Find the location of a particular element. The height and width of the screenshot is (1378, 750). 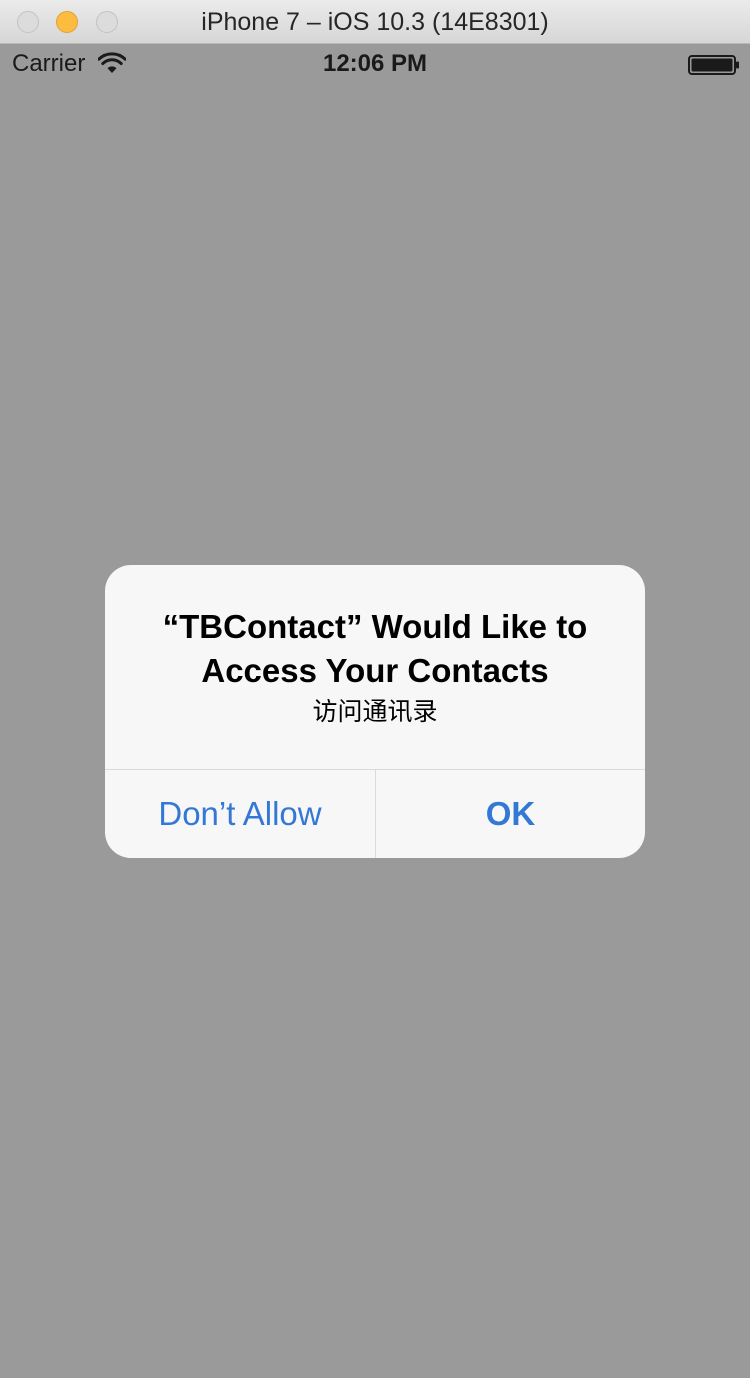

battery-icon is located at coordinates (713, 65).